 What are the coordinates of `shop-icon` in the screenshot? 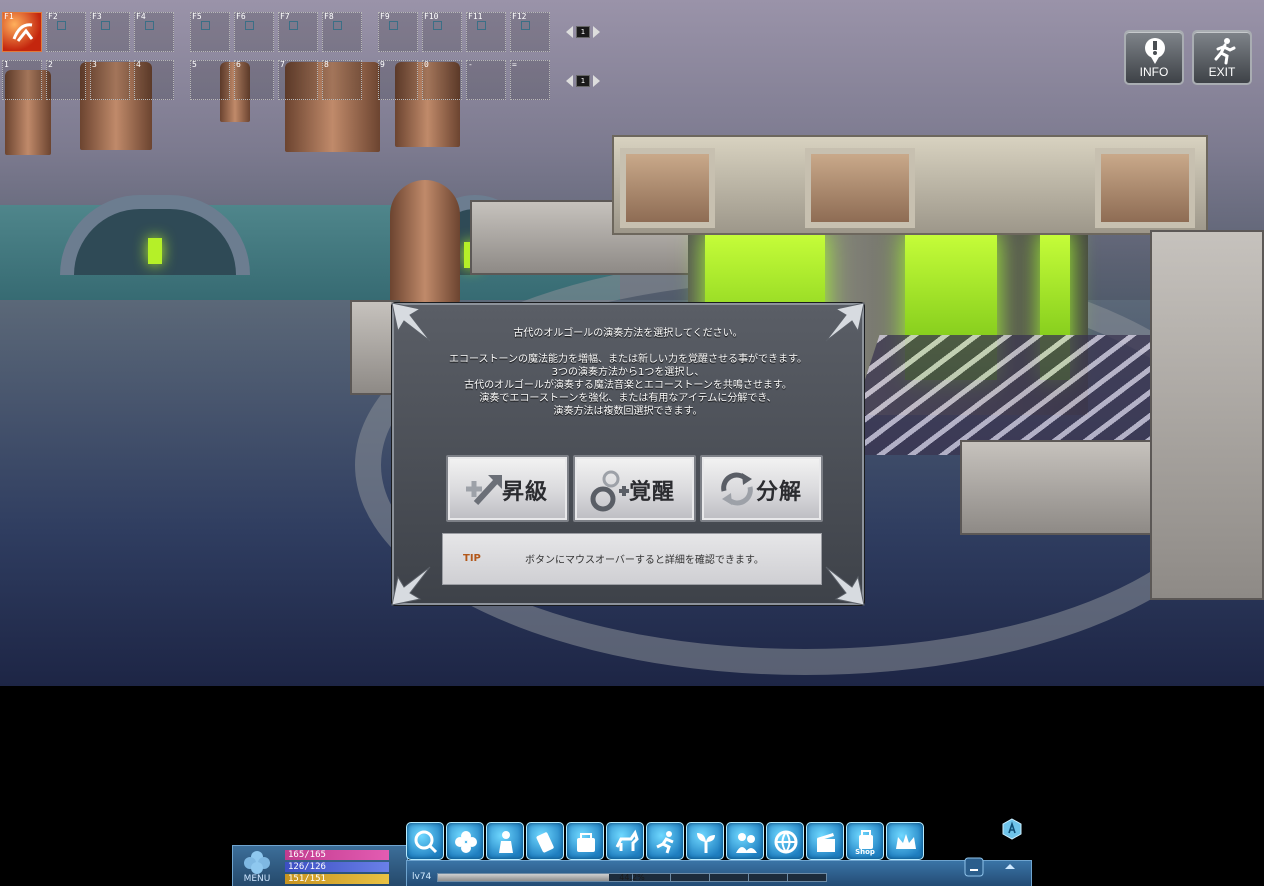 It's located at (866, 839).